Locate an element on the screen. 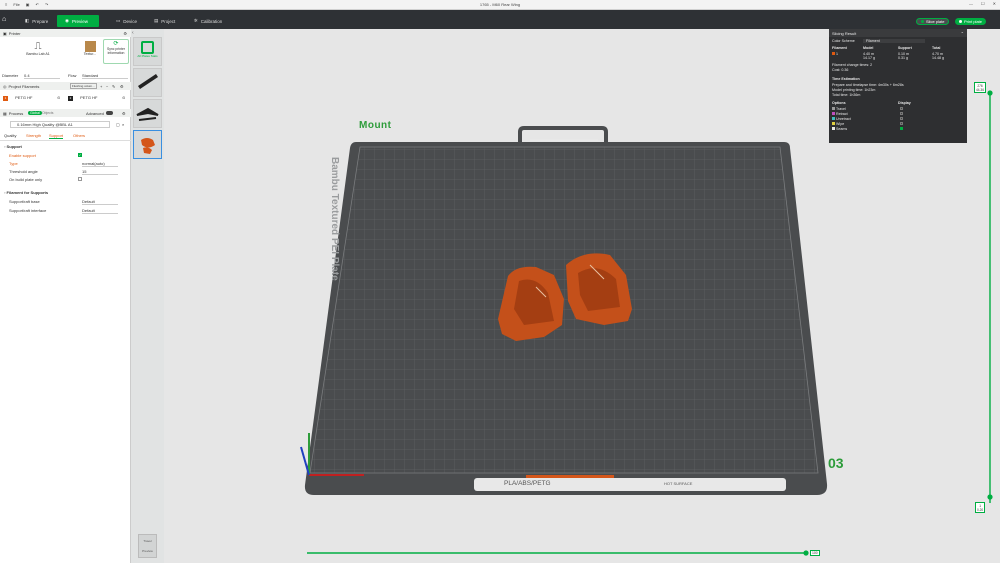  col-total: Total is located at coordinates (936, 48).